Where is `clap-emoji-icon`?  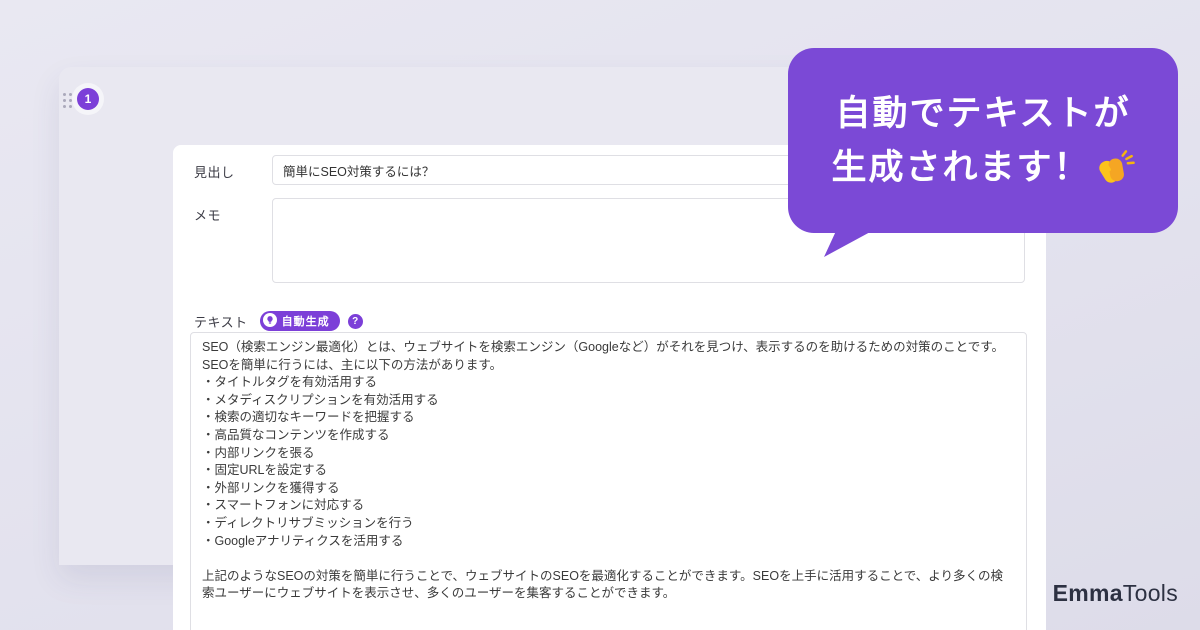
clap-emoji-icon is located at coordinates (1116, 166).